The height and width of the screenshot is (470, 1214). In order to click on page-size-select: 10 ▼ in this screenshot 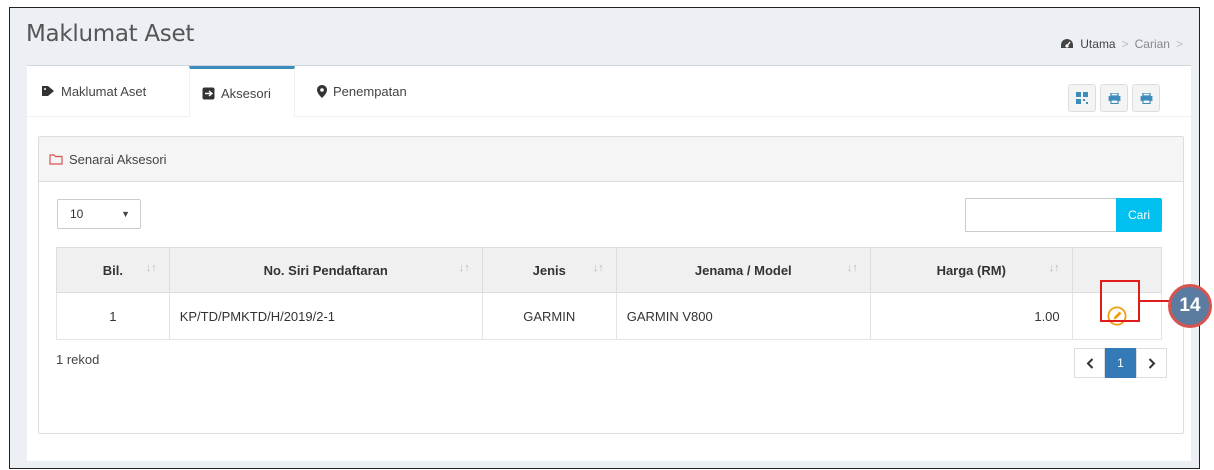, I will do `click(99, 214)`.